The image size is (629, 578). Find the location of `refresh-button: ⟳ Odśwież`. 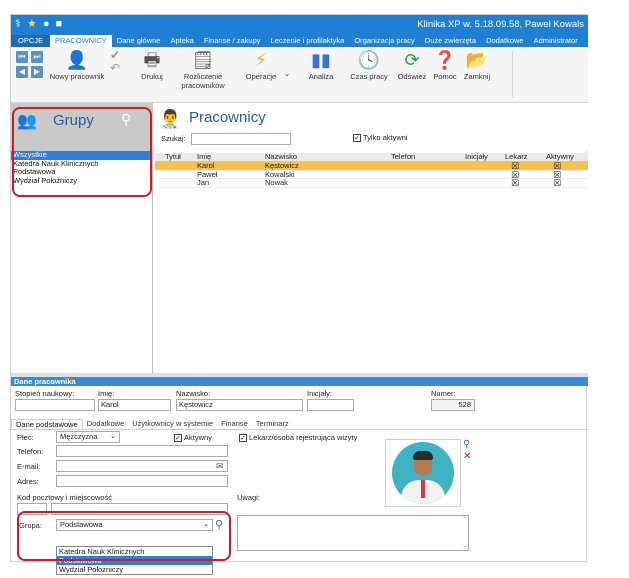

refresh-button: ⟳ Odśwież is located at coordinates (412, 65).